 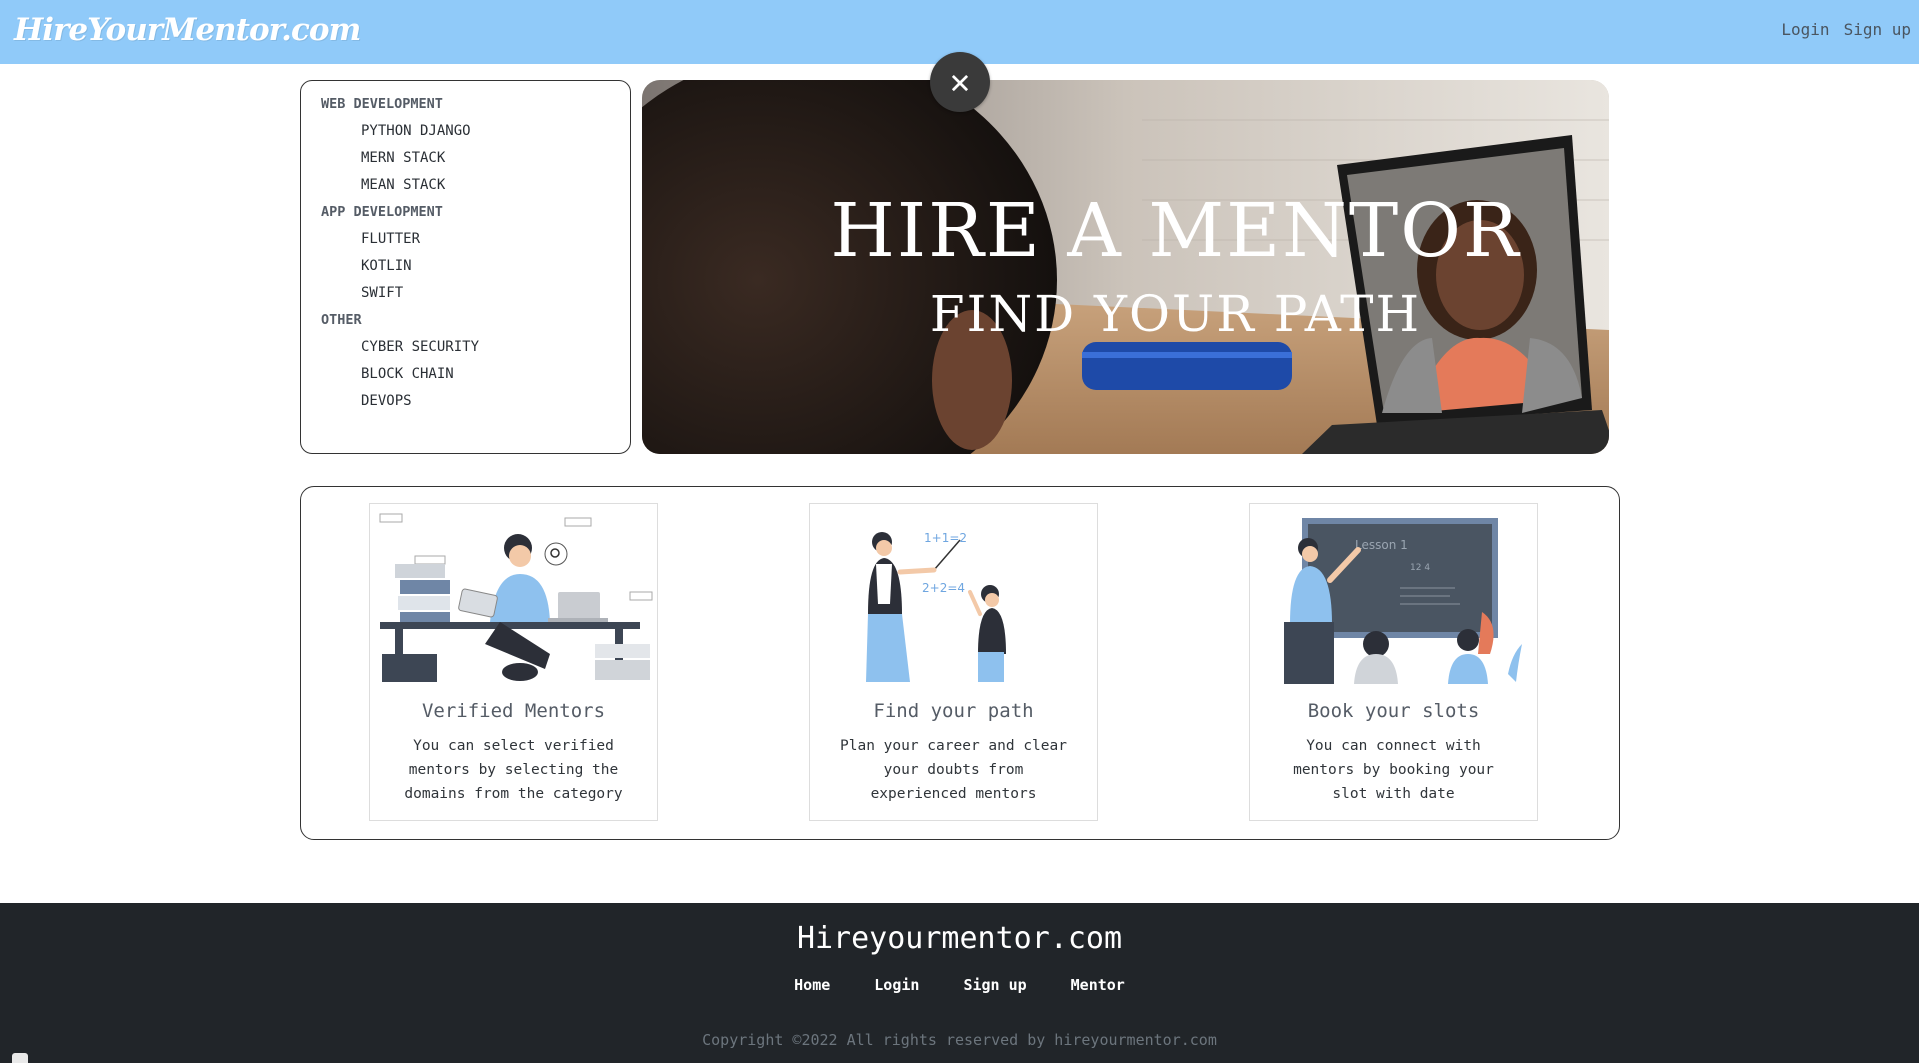 I want to click on category-item-swift: SWIFT, so click(x=475, y=293).